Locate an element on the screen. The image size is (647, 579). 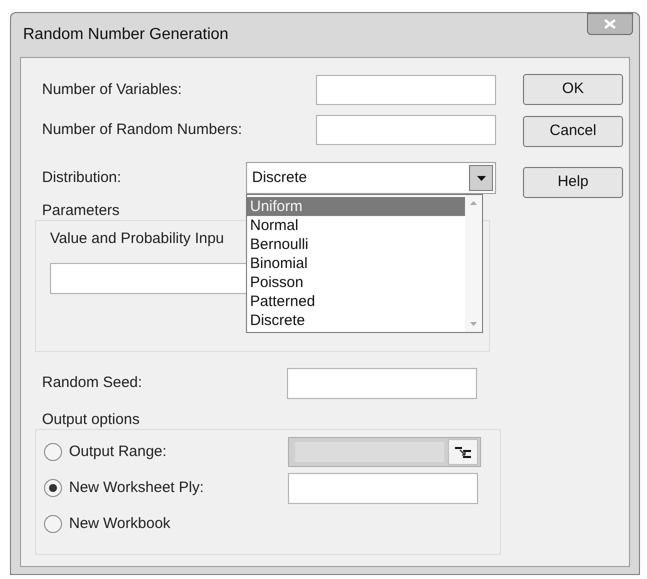
scroll-down-icon is located at coordinates (473, 324).